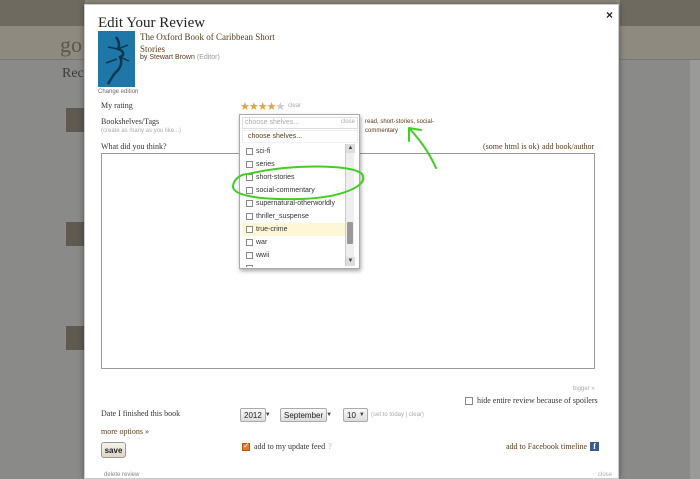 The width and height of the screenshot is (700, 479). Describe the element at coordinates (330, 446) in the screenshot. I see `help-icon: ?` at that location.